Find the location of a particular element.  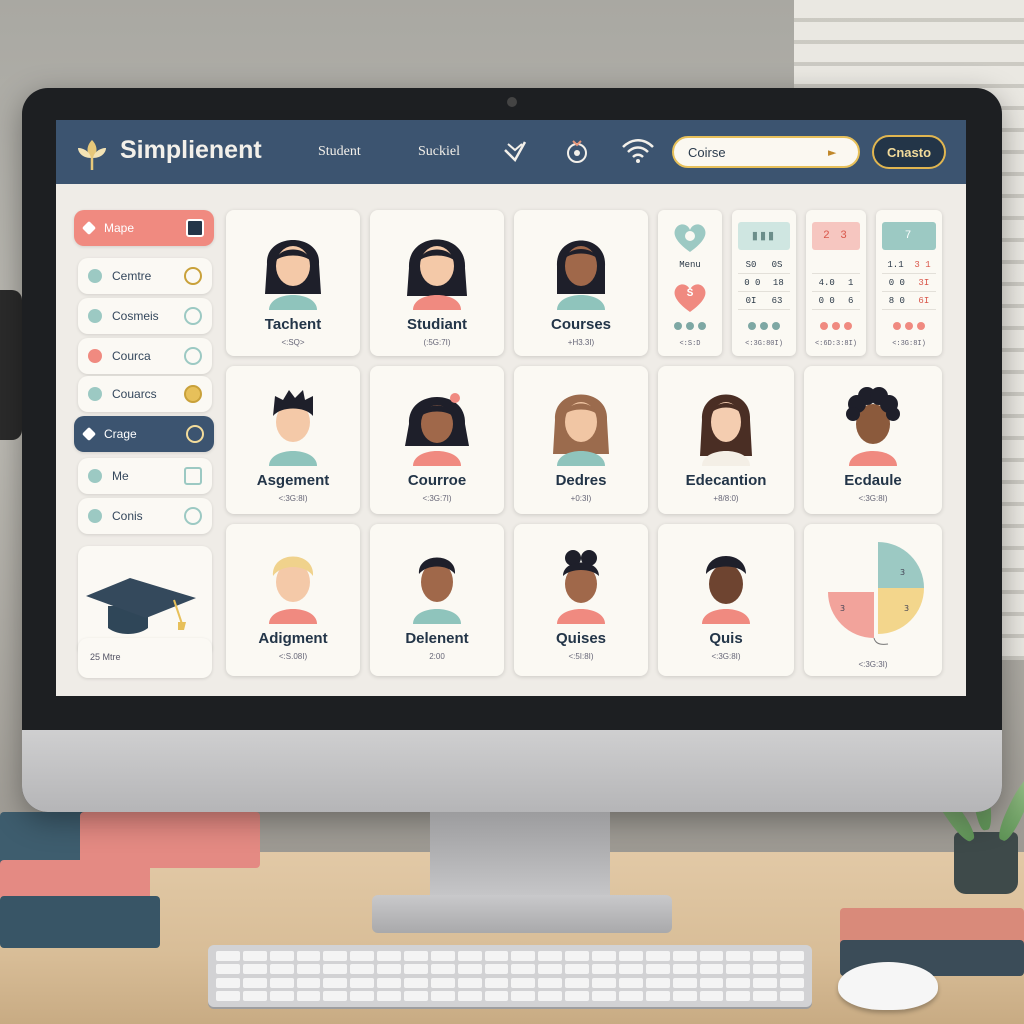

menu-label: Menu is located at coordinates (690, 265).